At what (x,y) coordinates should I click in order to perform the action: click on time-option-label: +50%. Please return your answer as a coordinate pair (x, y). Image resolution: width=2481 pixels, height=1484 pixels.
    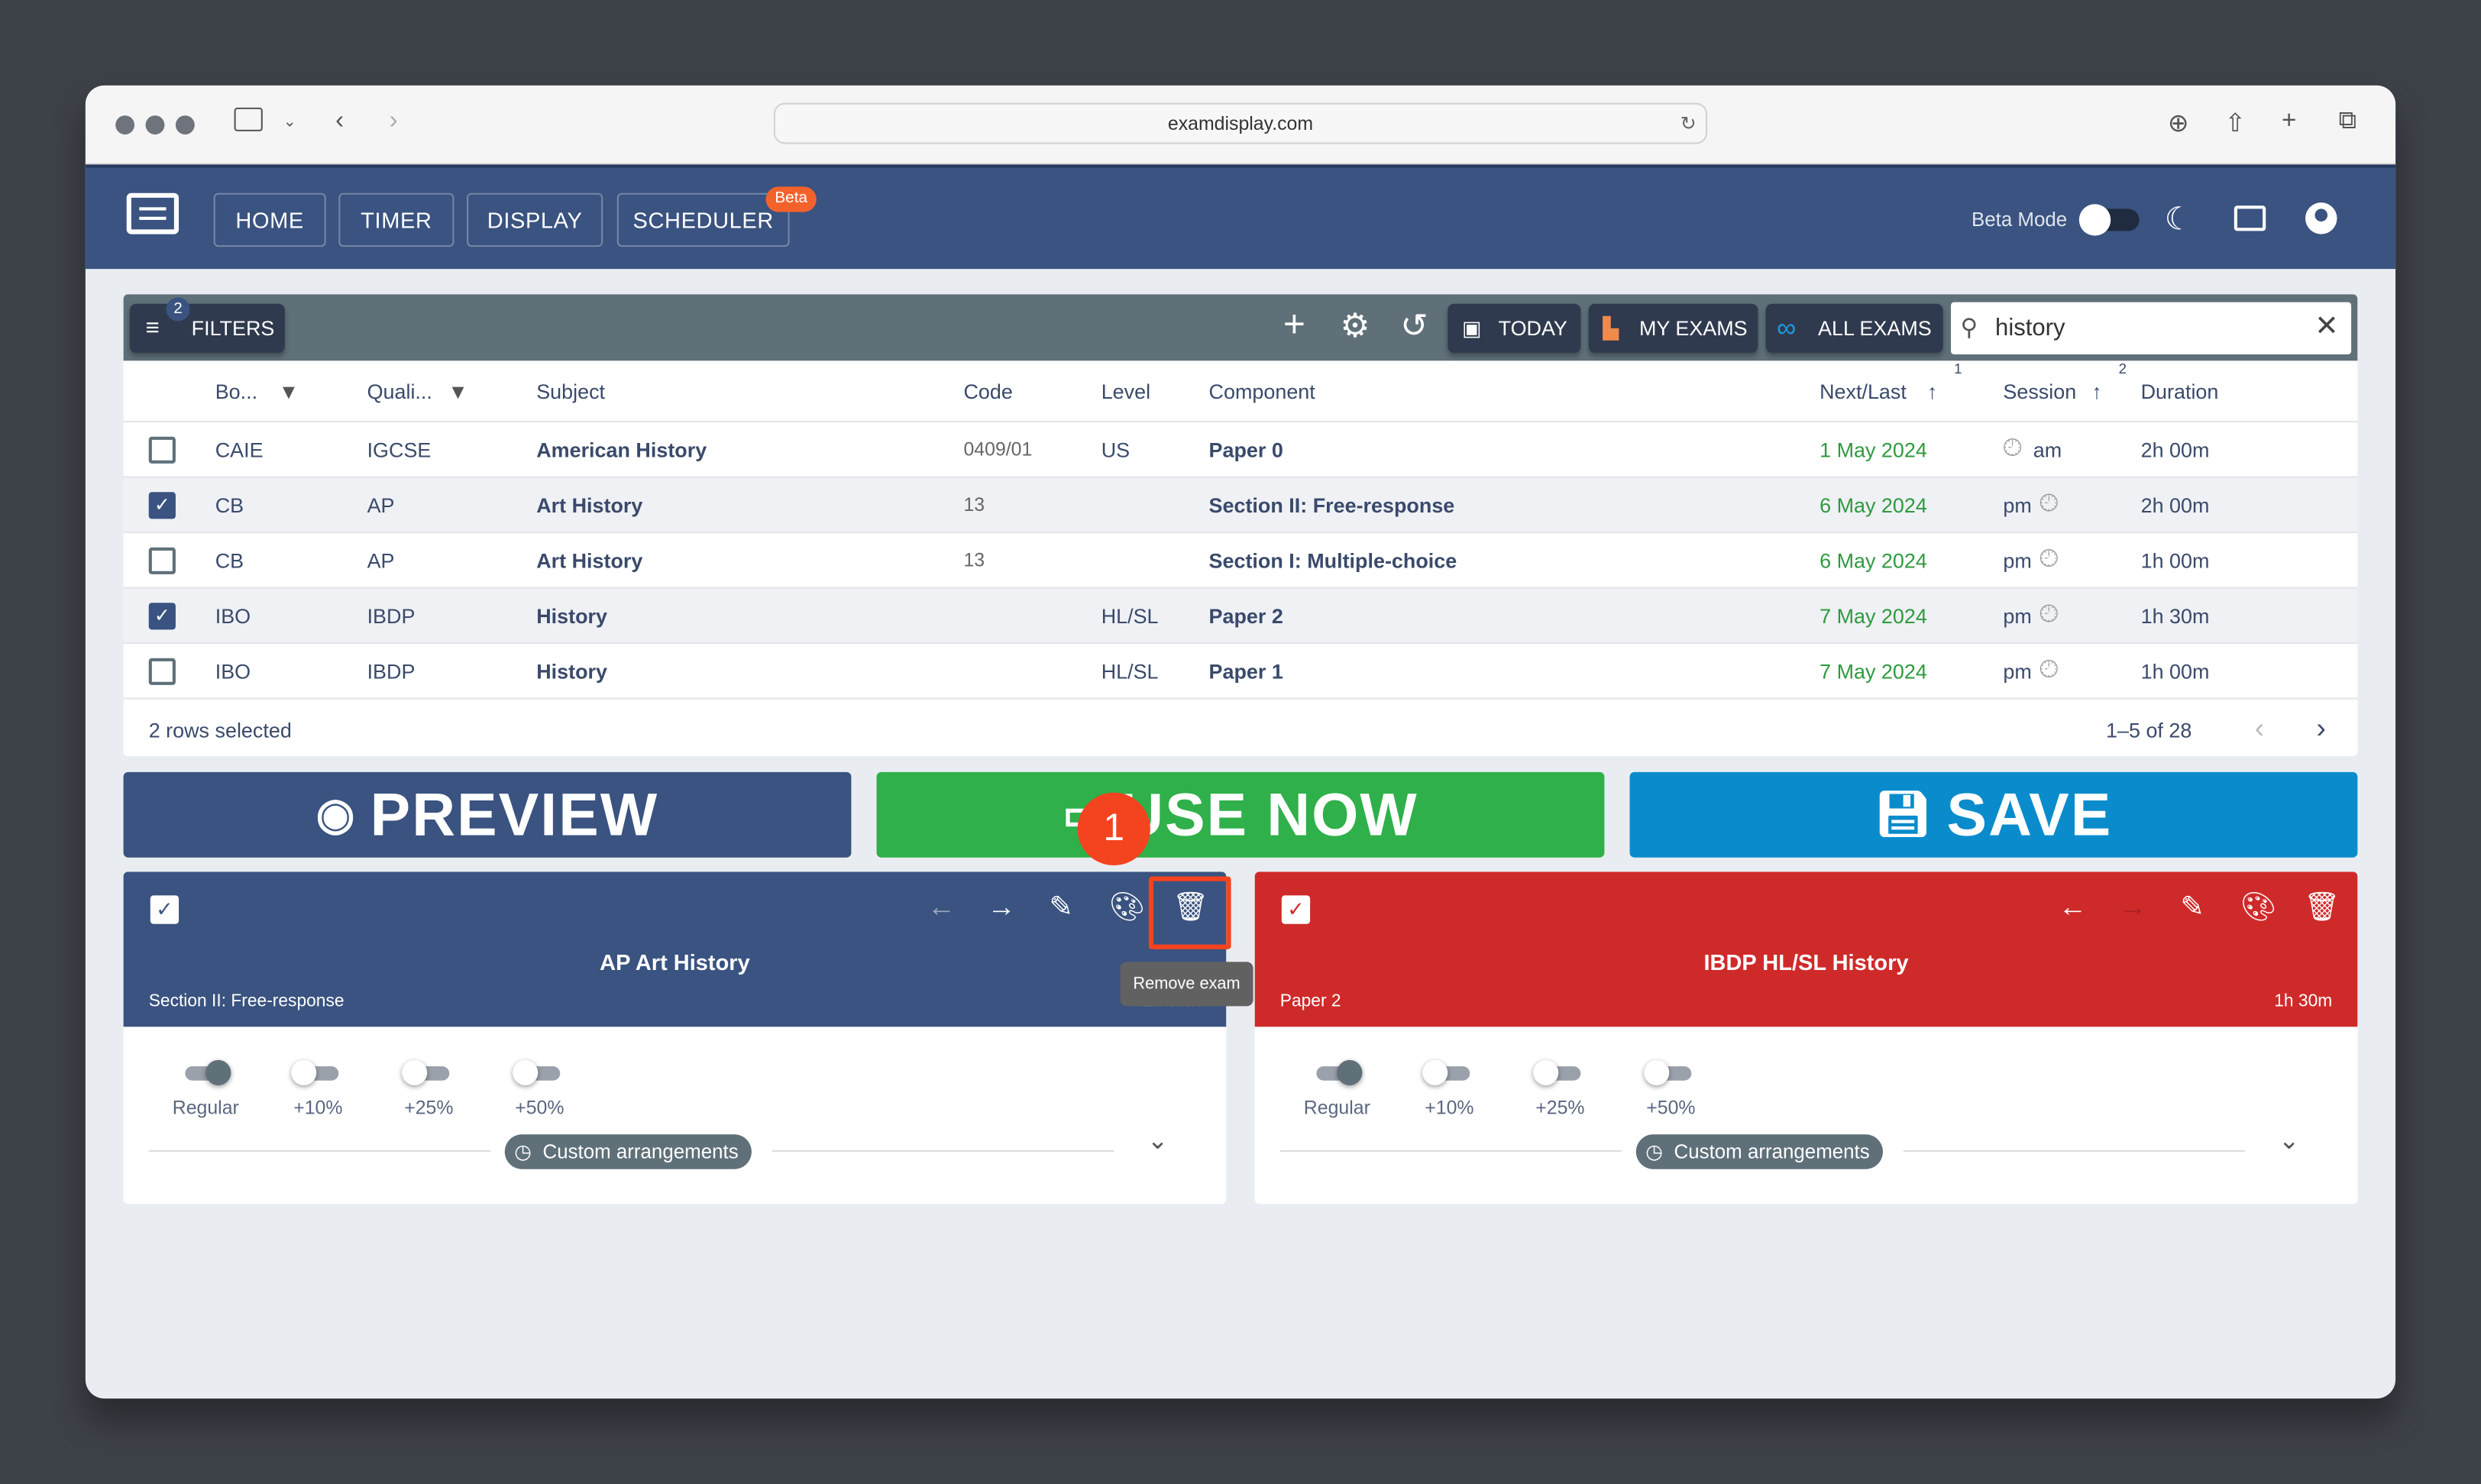
    Looking at the image, I should click on (539, 1107).